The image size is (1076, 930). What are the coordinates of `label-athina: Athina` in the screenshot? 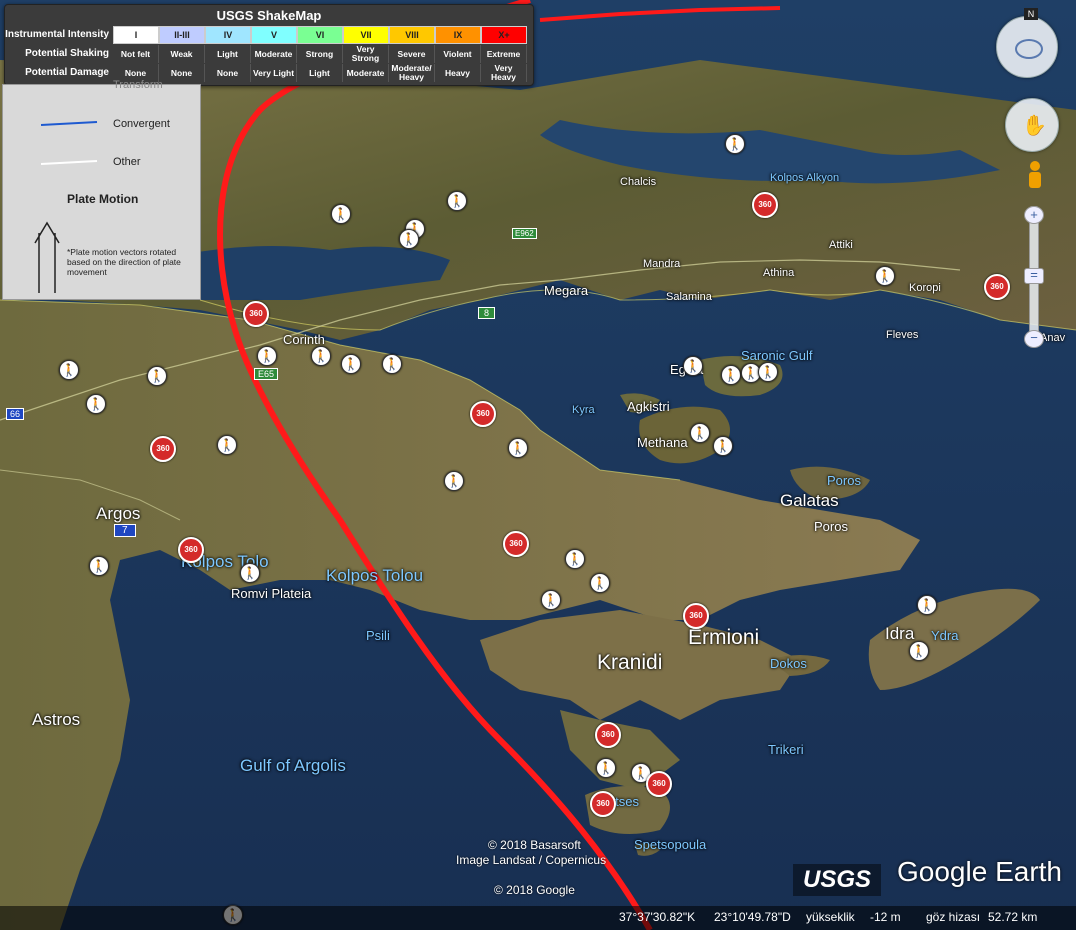 It's located at (779, 273).